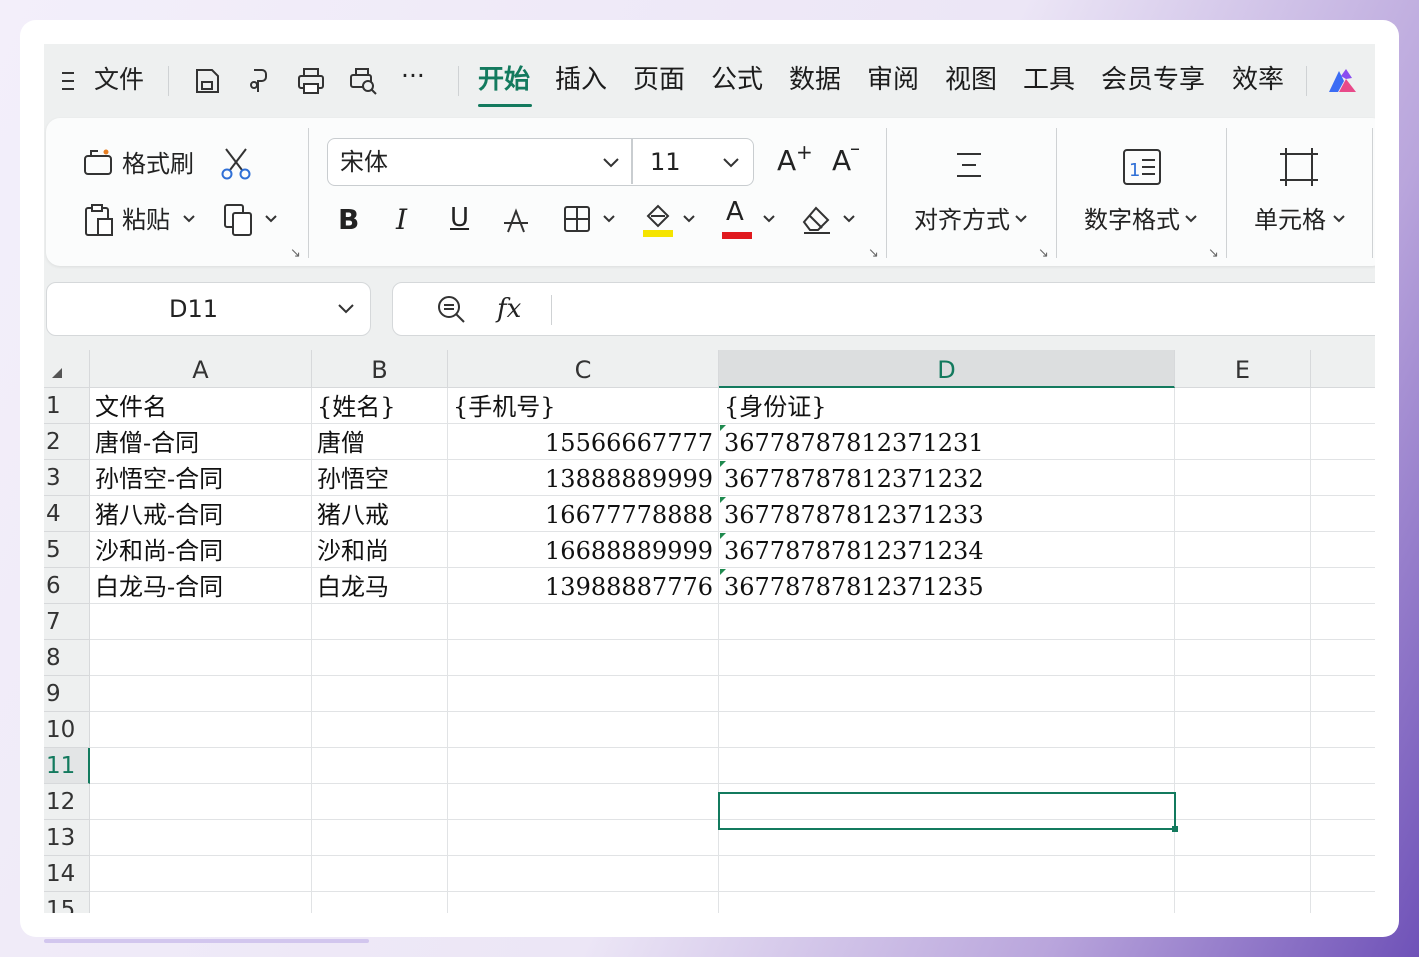  Describe the element at coordinates (1343, 730) in the screenshot. I see `cell-f10` at that location.